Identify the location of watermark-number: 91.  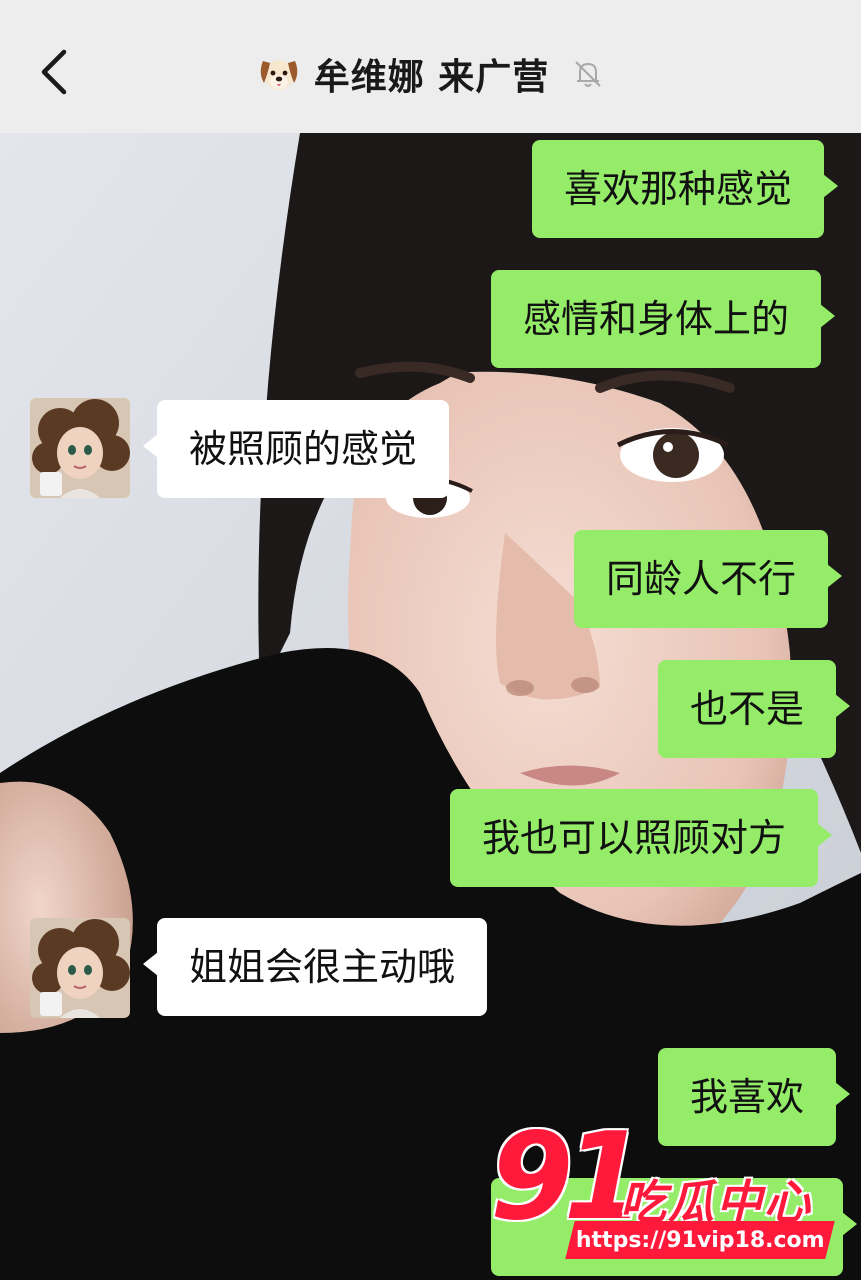
(568, 1177).